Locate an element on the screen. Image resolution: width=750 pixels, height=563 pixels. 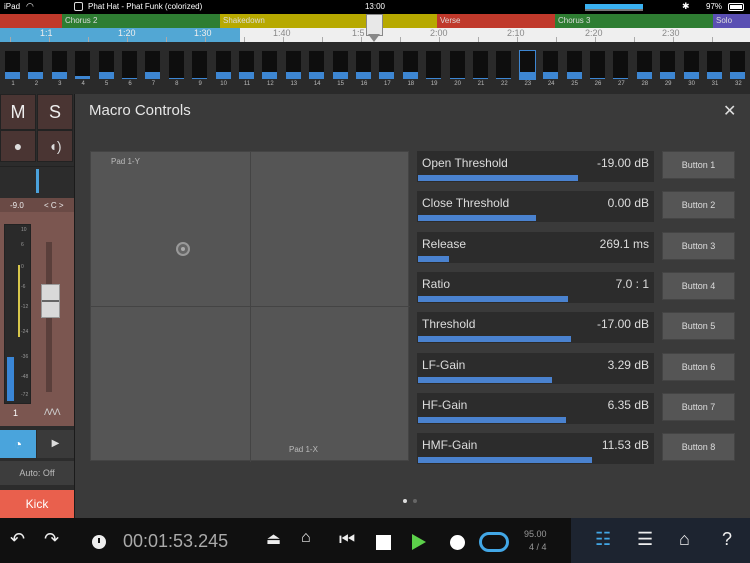
page-indicator is located at coordinates (413, 499).